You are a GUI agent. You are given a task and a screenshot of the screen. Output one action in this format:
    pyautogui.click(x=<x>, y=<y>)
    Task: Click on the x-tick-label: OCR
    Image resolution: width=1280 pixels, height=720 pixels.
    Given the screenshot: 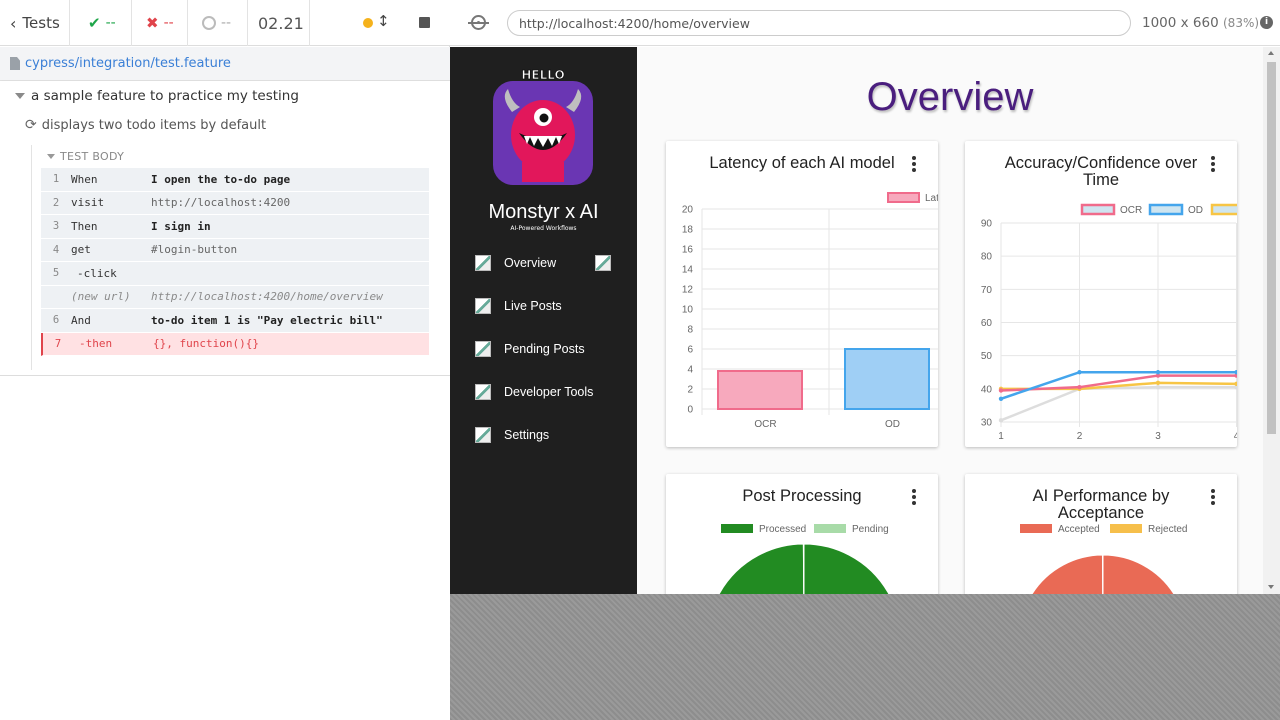 What is the action you would take?
    pyautogui.click(x=765, y=424)
    